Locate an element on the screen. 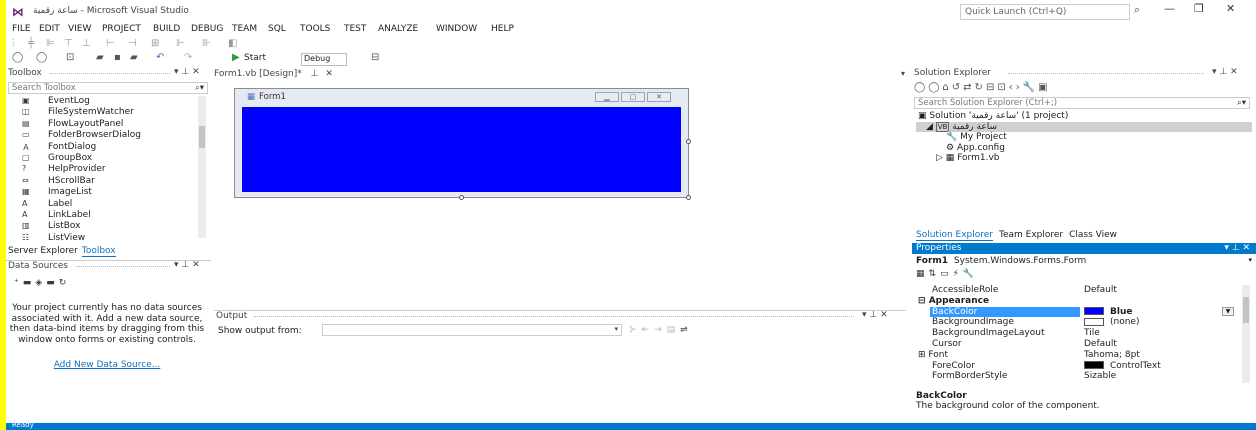 Image resolution: width=1256 pixels, height=430 pixels. align-middle-icon: ⊥ is located at coordinates (86, 43).